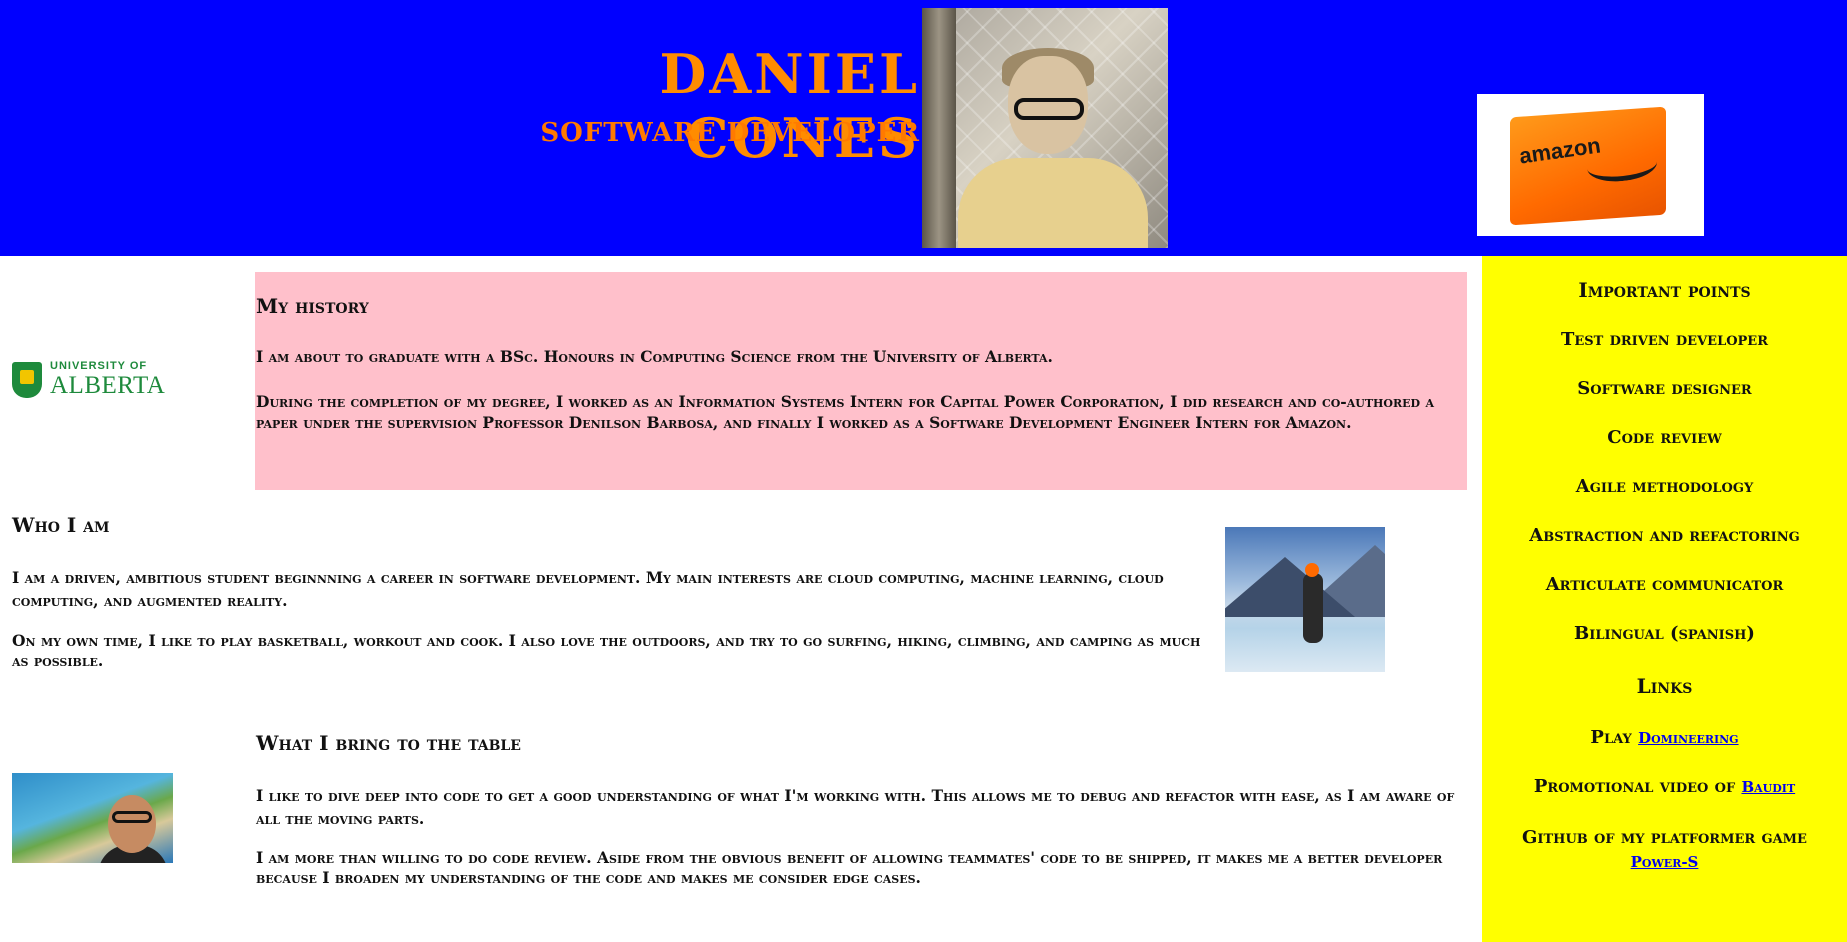  What do you see at coordinates (1290, 587) in the screenshot?
I see `photo-mountain` at bounding box center [1290, 587].